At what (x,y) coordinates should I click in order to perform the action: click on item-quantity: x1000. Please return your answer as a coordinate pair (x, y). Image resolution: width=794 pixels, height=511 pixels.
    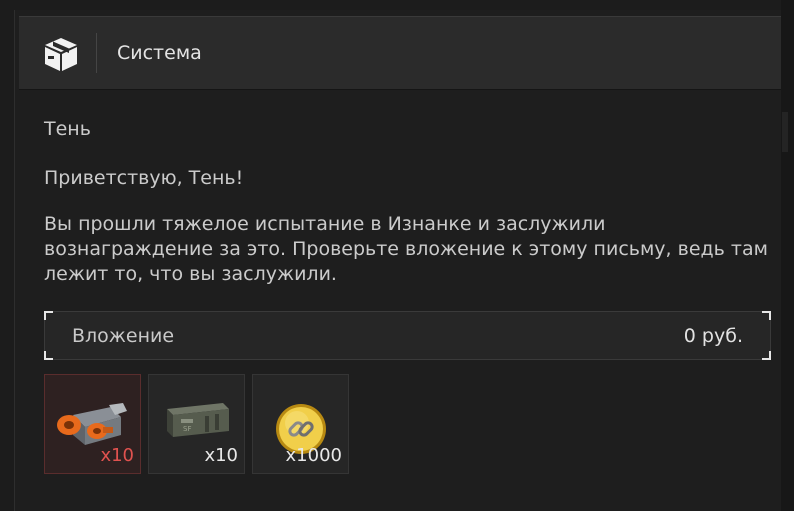
    Looking at the image, I should click on (313, 455).